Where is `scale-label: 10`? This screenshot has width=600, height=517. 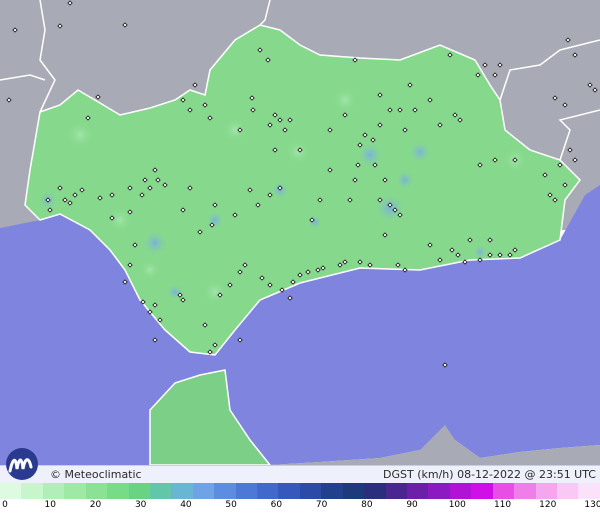
scale-label: 10 is located at coordinates (50, 505).